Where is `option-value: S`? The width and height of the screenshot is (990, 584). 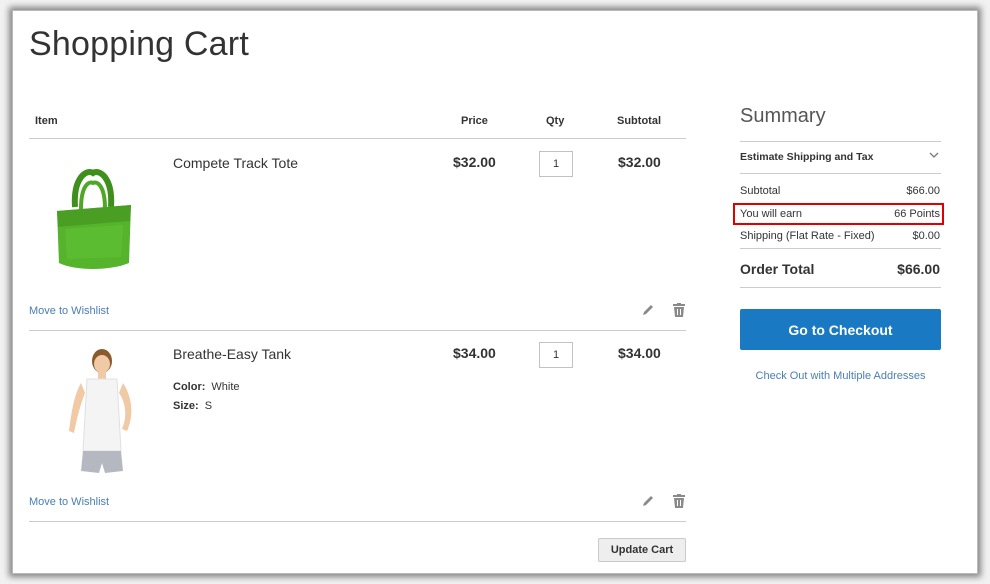 option-value: S is located at coordinates (208, 406).